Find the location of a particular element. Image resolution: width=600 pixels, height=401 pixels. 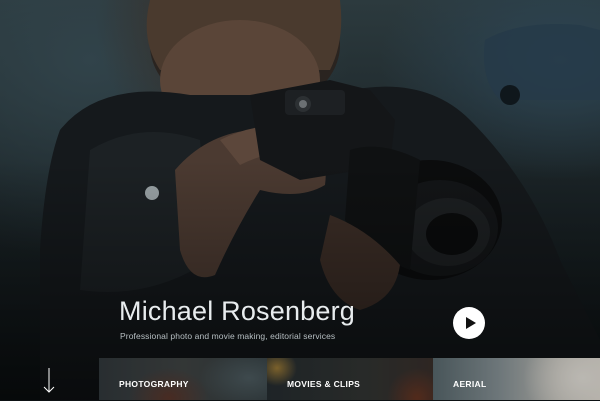

play-button is located at coordinates (469, 323).